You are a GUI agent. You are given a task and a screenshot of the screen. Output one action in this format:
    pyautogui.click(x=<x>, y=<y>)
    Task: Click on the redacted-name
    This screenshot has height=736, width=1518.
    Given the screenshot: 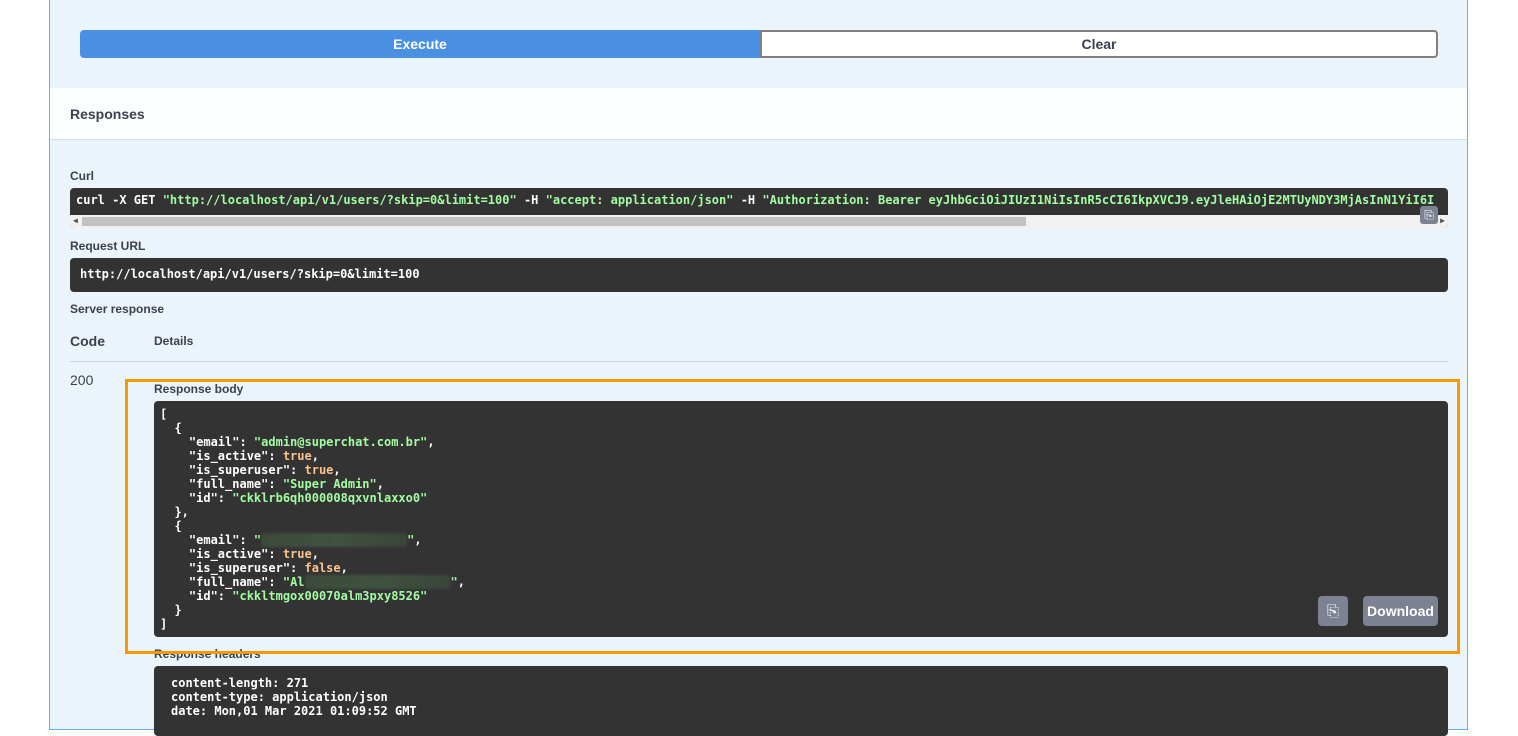 What is the action you would take?
    pyautogui.click(x=377, y=582)
    